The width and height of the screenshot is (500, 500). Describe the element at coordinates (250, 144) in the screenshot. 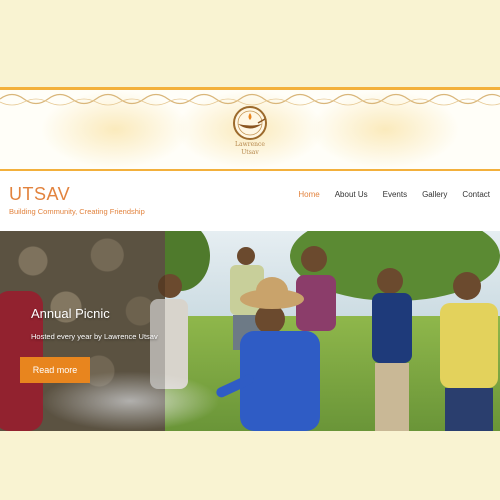

I see `logo-name-text: Lawrence` at that location.